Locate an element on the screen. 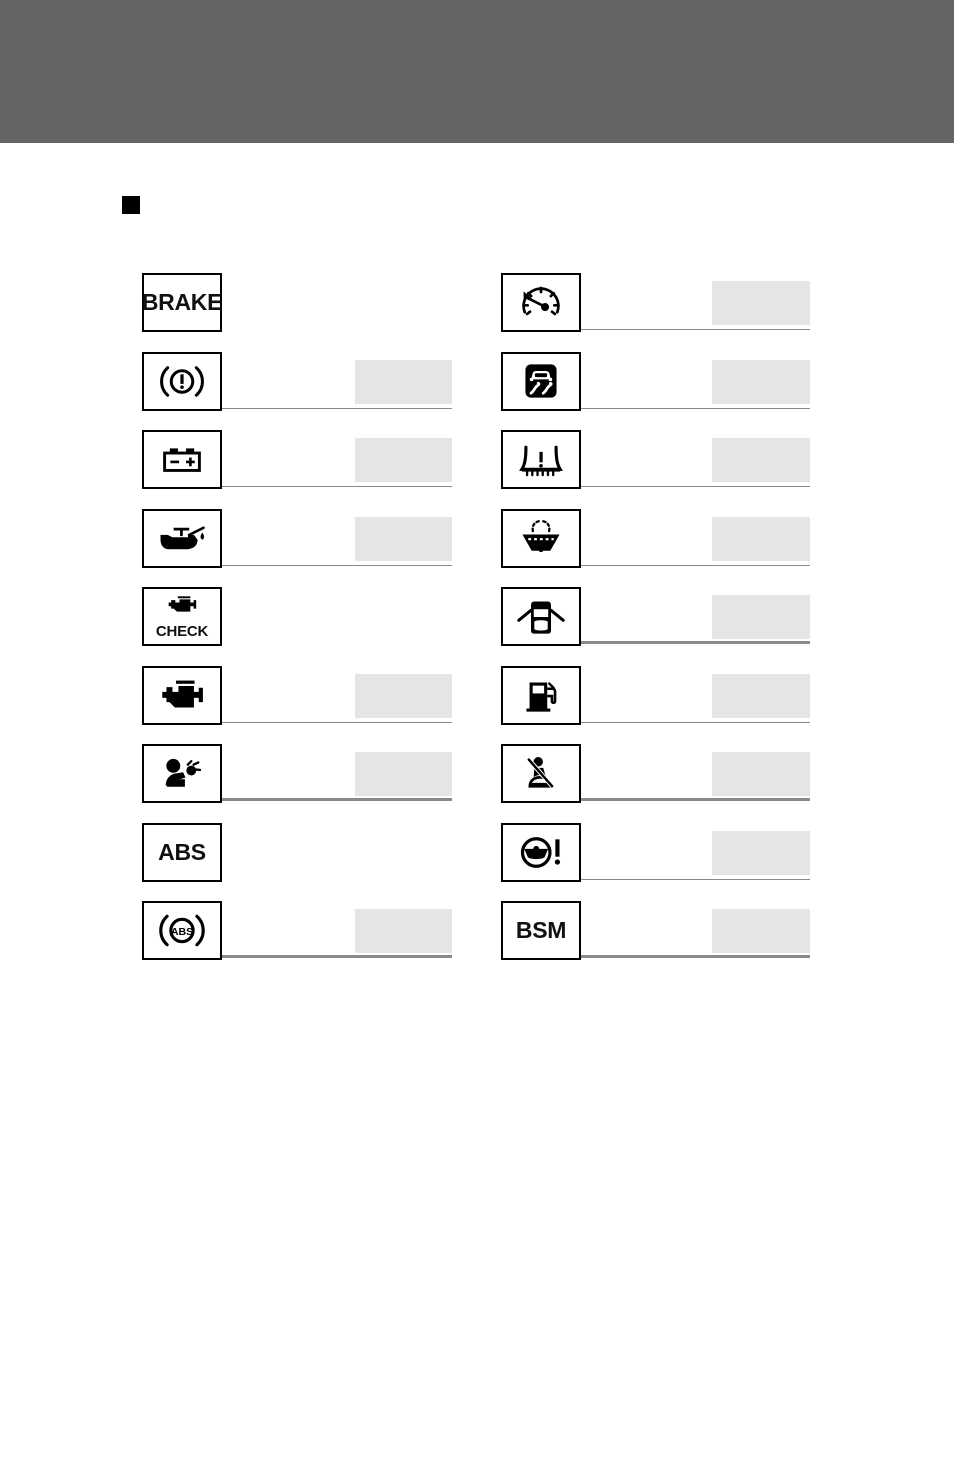 Image resolution: width=954 pixels, height=1475 pixels. cruise-control-indicator is located at coordinates (541, 302).